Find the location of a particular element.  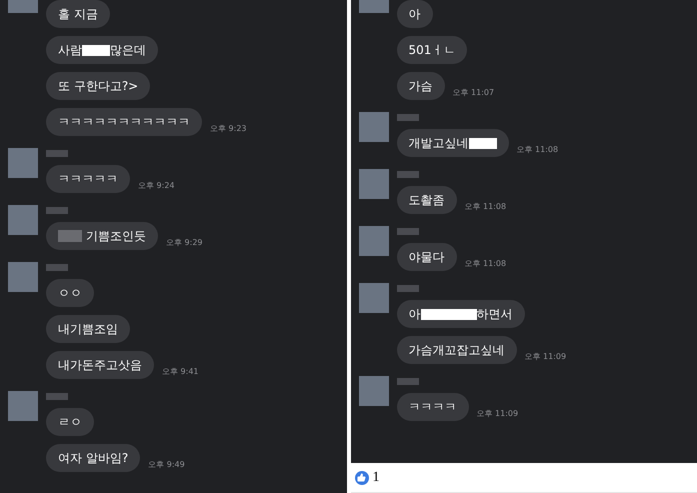

message-bubble: ㅇㅇ is located at coordinates (70, 293).